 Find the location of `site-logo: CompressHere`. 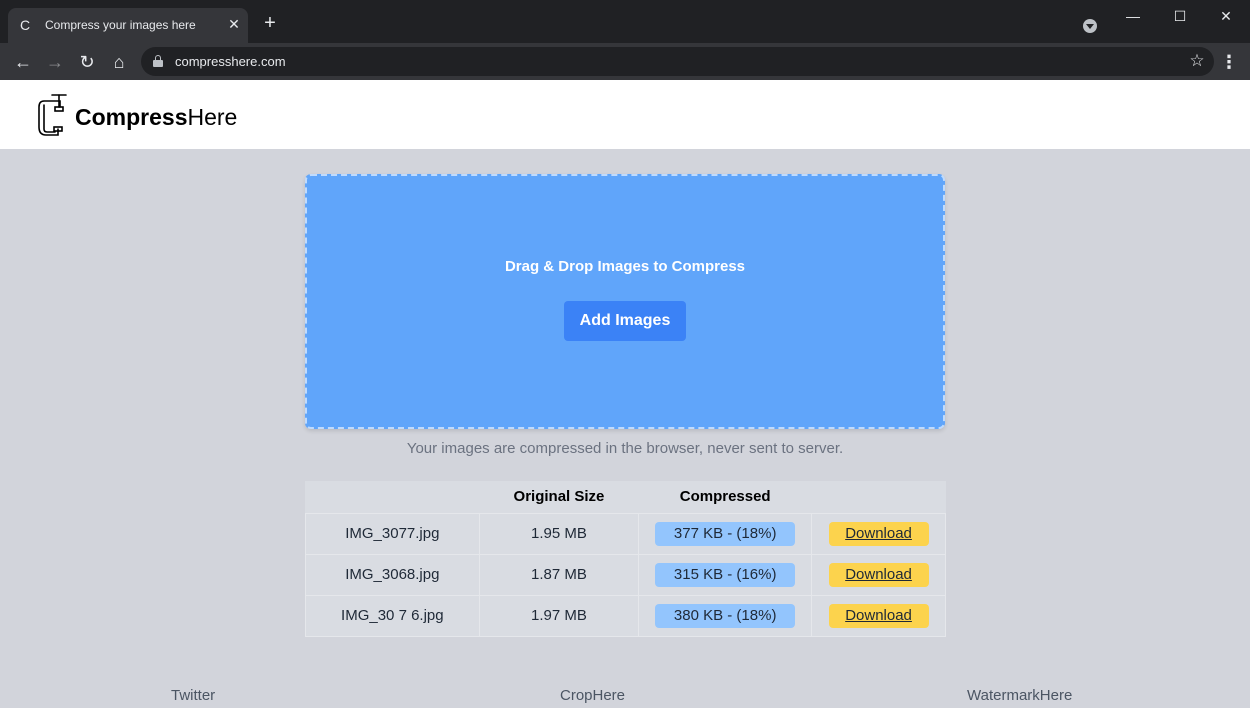

site-logo: CompressHere is located at coordinates (156, 117).